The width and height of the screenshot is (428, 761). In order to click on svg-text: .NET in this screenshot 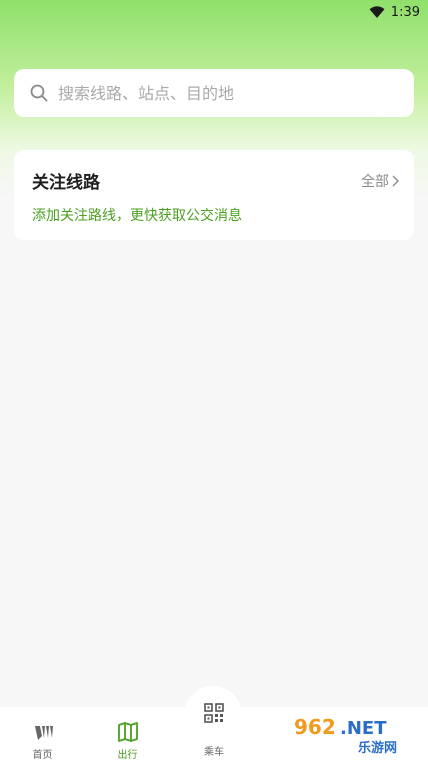, I will do `click(363, 728)`.